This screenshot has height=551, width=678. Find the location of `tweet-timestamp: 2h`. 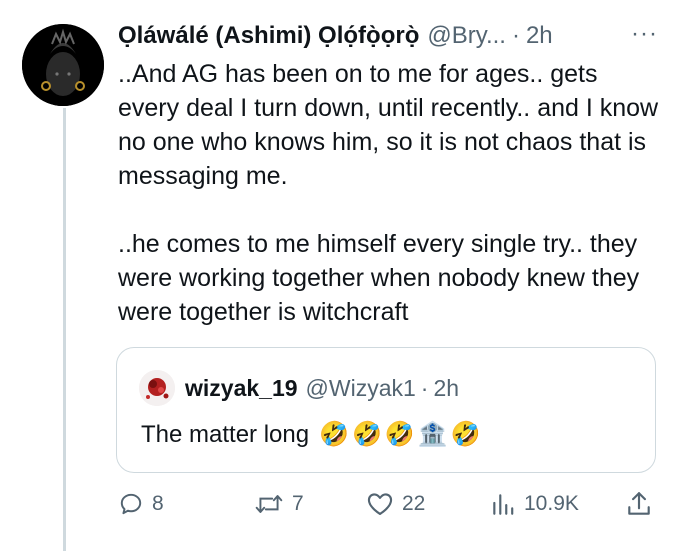

tweet-timestamp: 2h is located at coordinates (539, 36).